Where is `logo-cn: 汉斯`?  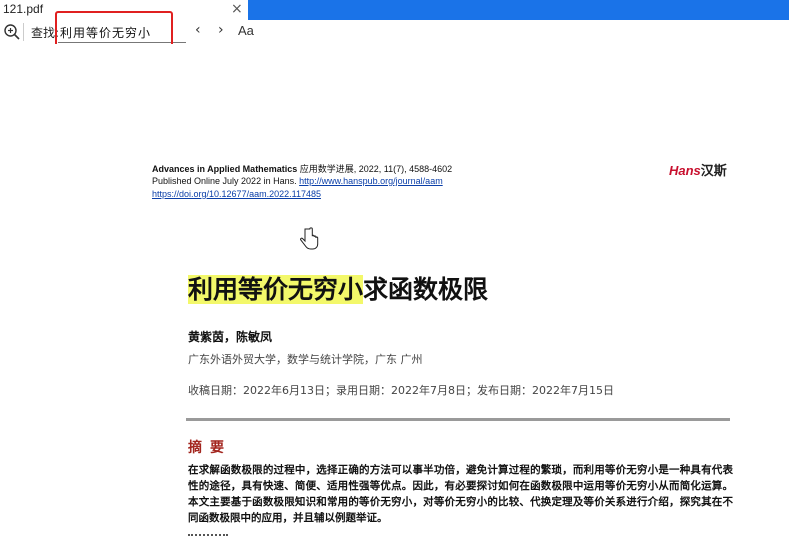 logo-cn: 汉斯 is located at coordinates (713, 170).